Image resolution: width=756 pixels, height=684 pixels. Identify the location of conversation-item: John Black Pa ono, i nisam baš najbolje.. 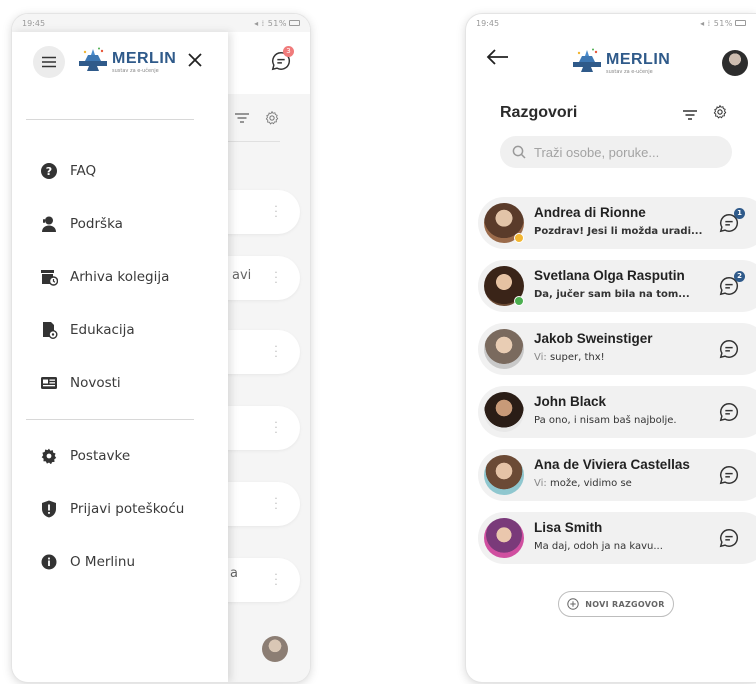
(617, 412).